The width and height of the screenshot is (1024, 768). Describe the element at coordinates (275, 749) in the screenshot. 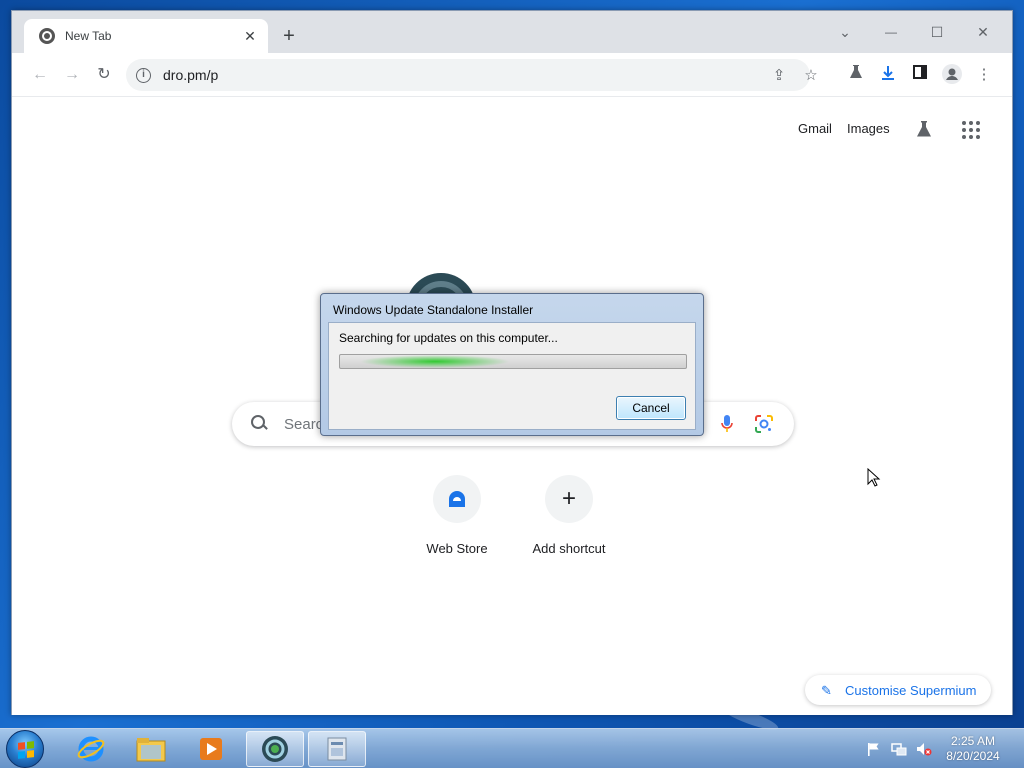

I see `supermium-browser-icon` at that location.